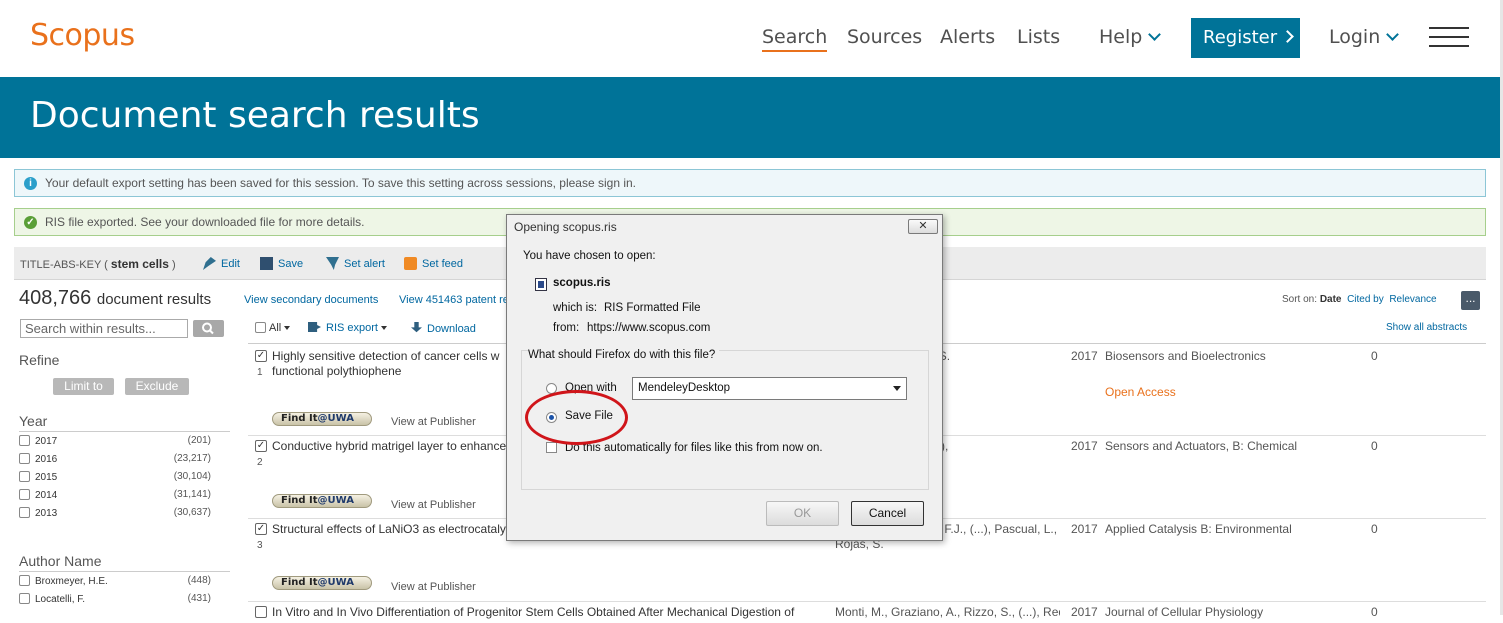 Image resolution: width=1503 pixels, height=623 pixels. What do you see at coordinates (124, 562) in the screenshot?
I see `author-facet-title: Author Name` at bounding box center [124, 562].